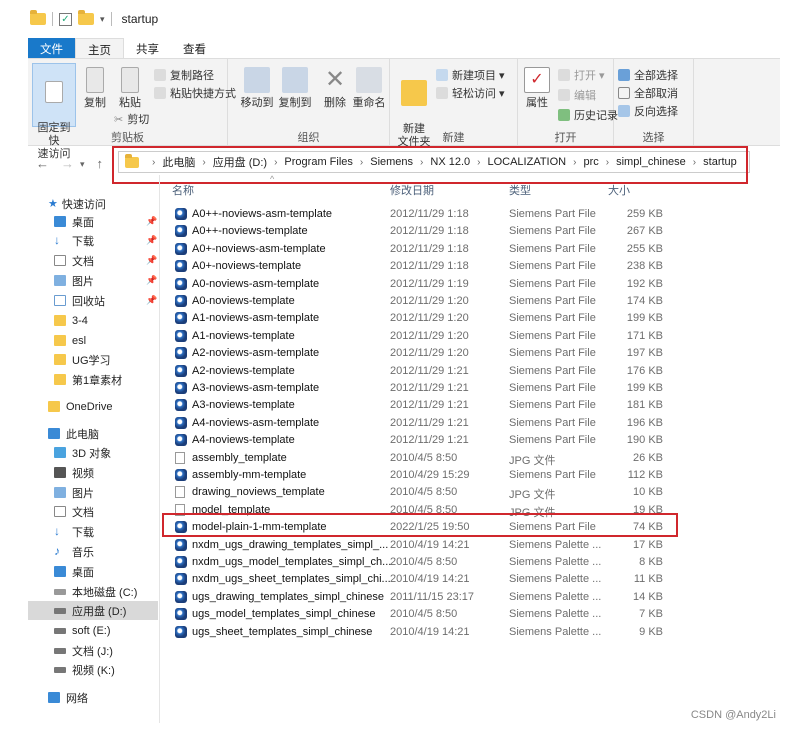 The height and width of the screenshot is (731, 790). What do you see at coordinates (54, 111) in the screenshot?
I see `pin-quick-access-button: 固定到快 速访问` at bounding box center [54, 111].